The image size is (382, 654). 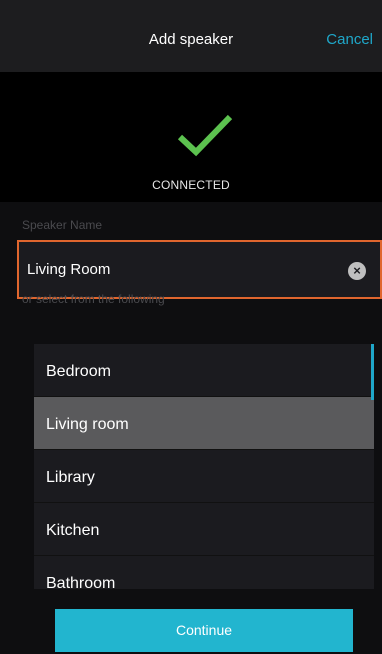 I want to click on speaker-name-label: Speaker Name, so click(x=62, y=225).